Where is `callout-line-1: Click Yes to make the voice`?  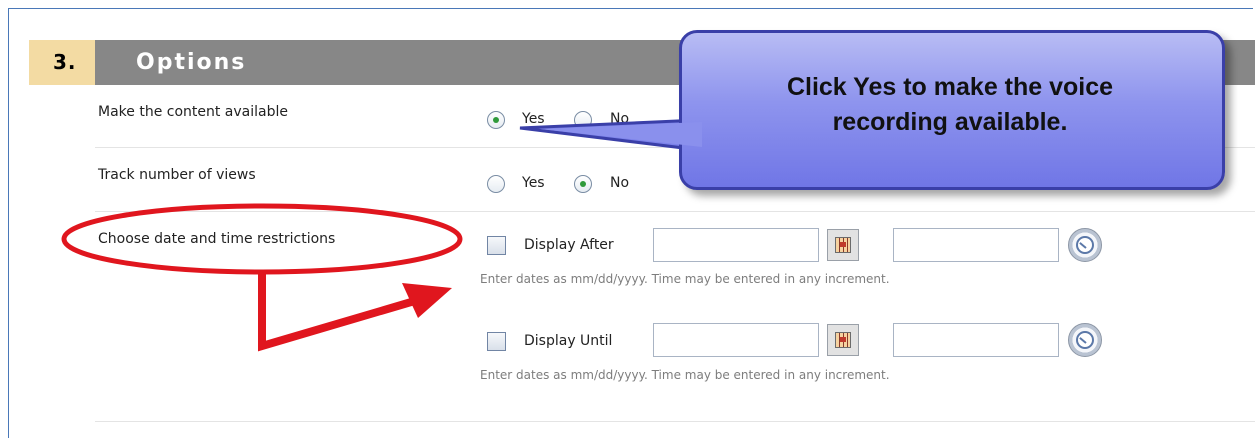
callout-line-1: Click Yes to make the voice is located at coordinates (950, 87).